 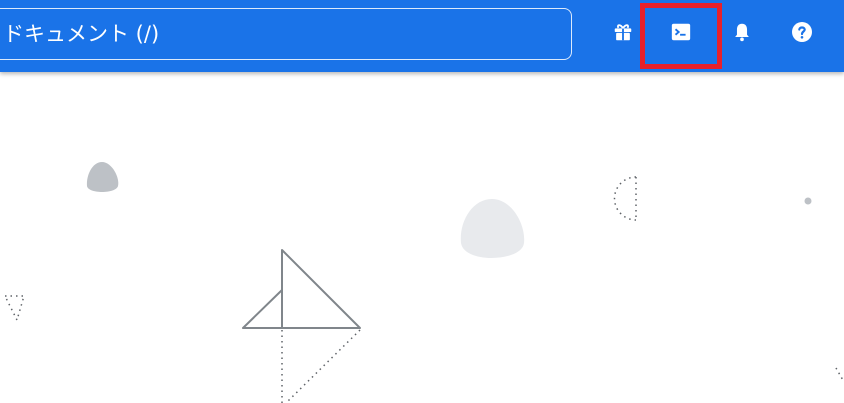 I want to click on bell-icon, so click(x=742, y=34).